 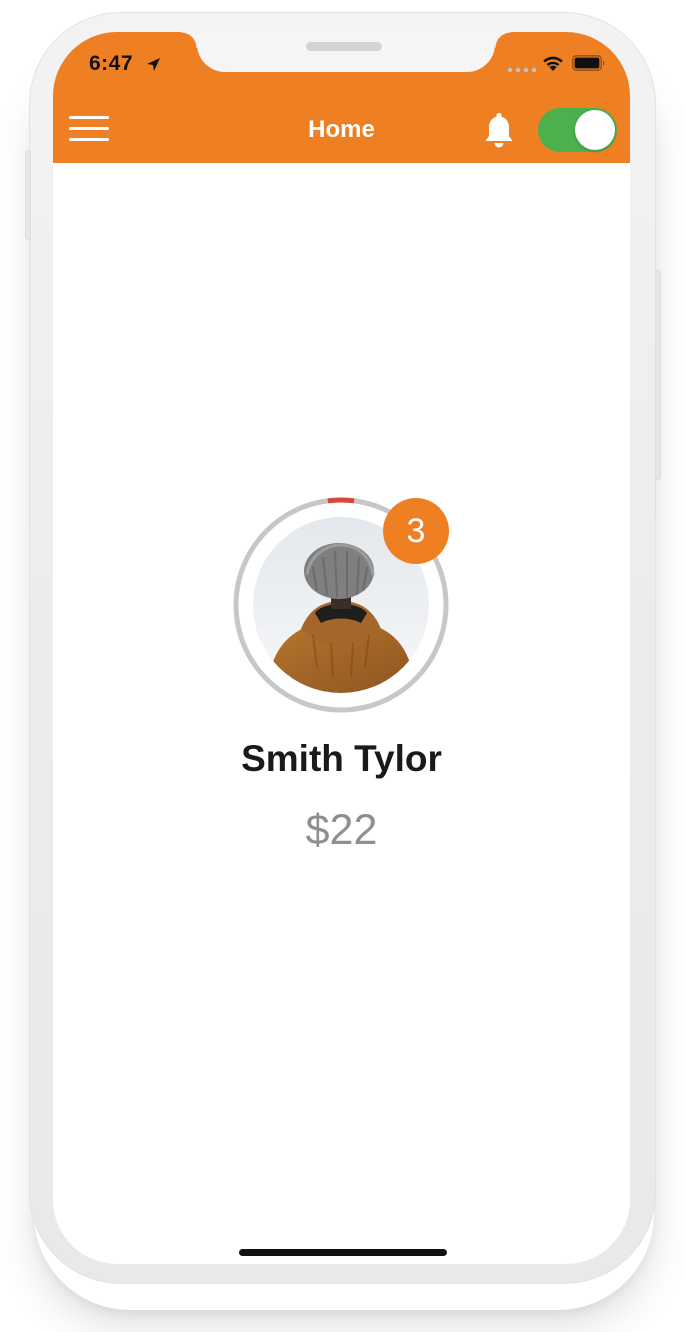 I want to click on power-button, so click(x=658, y=375).